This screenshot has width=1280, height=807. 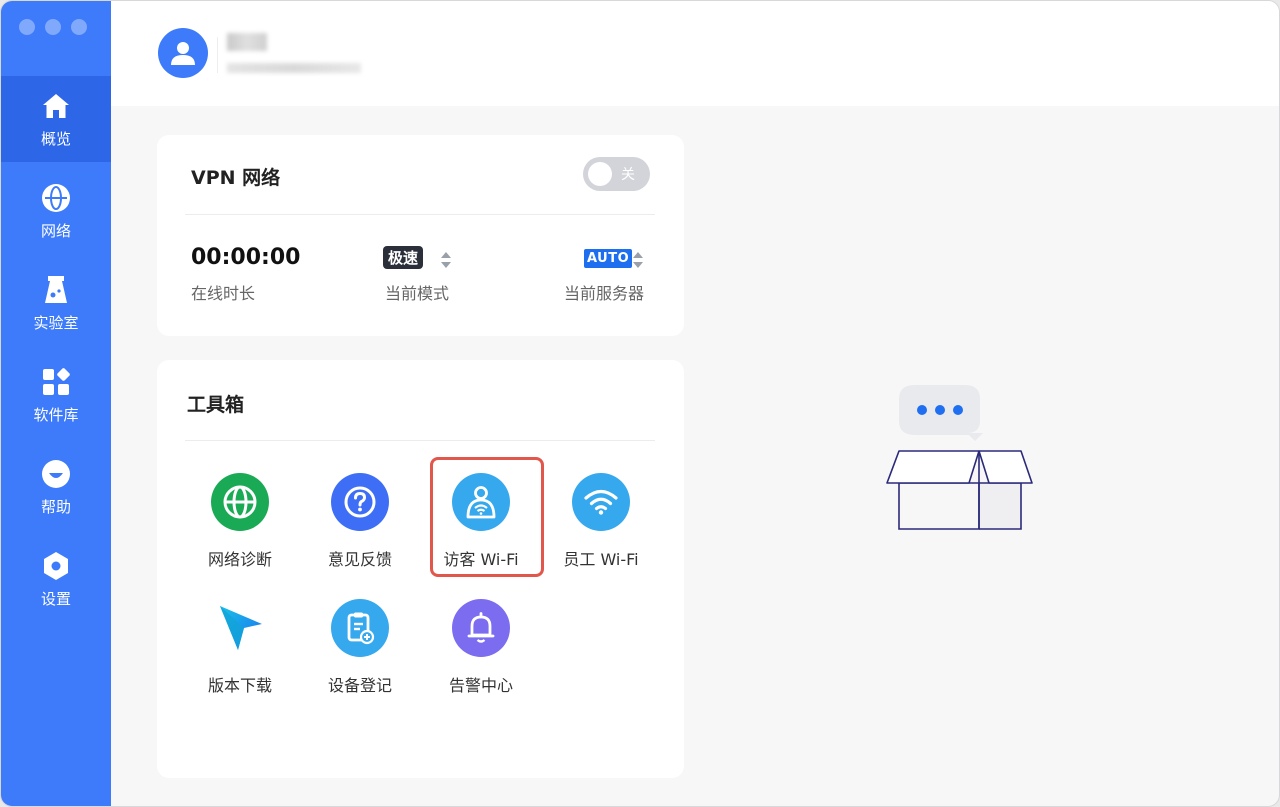 What do you see at coordinates (236, 178) in the screenshot?
I see `vpn-title: VPN 网络` at bounding box center [236, 178].